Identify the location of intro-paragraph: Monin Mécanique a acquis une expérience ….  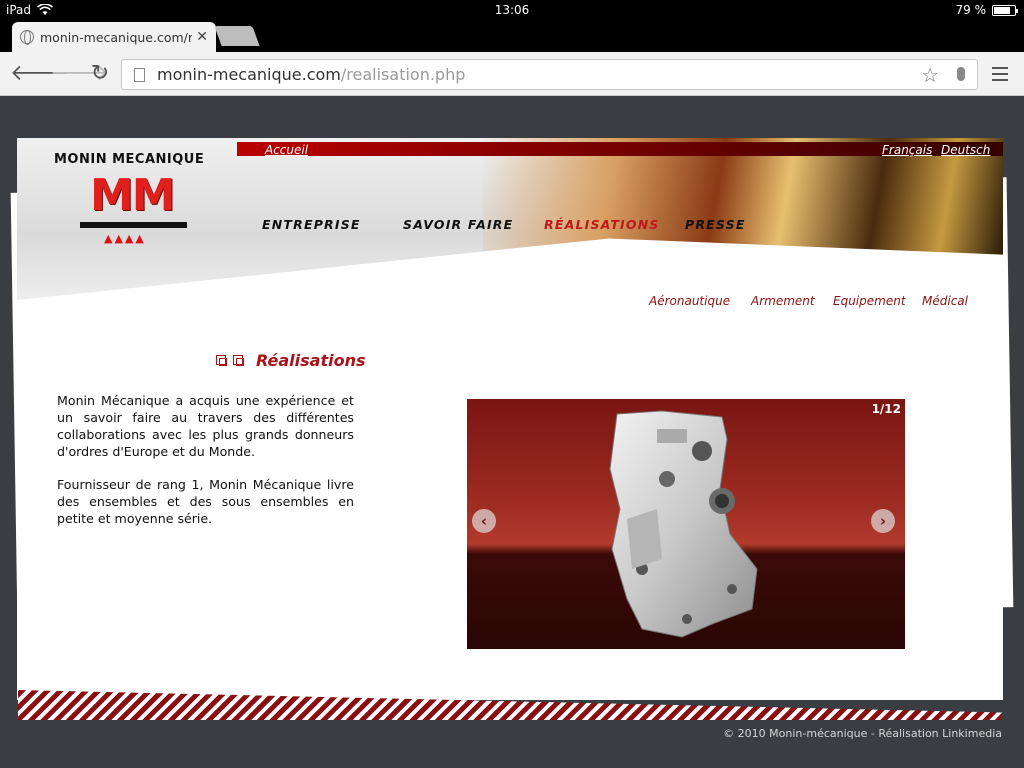
(205, 426).